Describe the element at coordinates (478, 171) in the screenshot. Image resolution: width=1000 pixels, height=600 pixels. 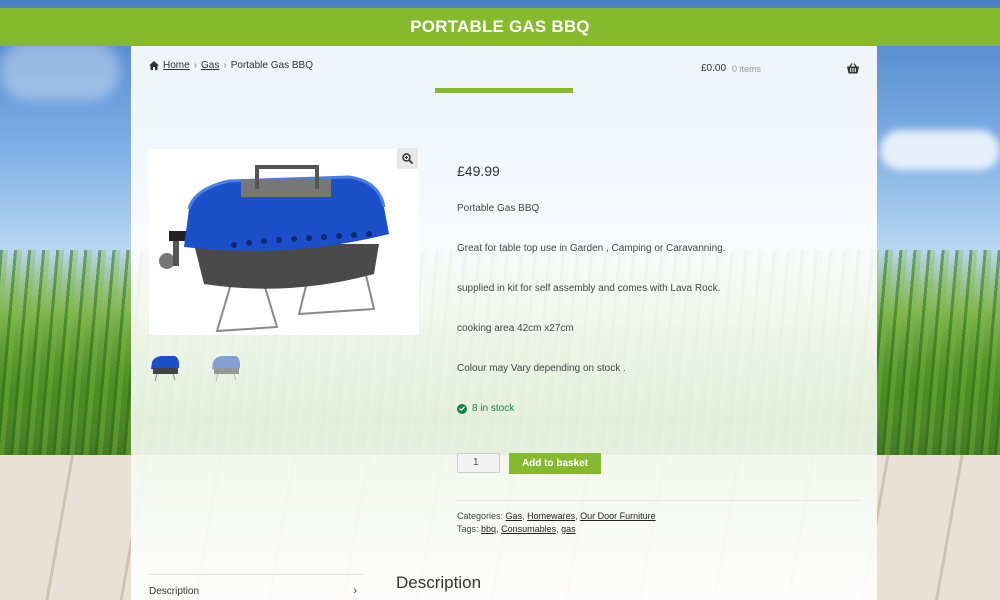
I see `product-price: £49.99` at that location.